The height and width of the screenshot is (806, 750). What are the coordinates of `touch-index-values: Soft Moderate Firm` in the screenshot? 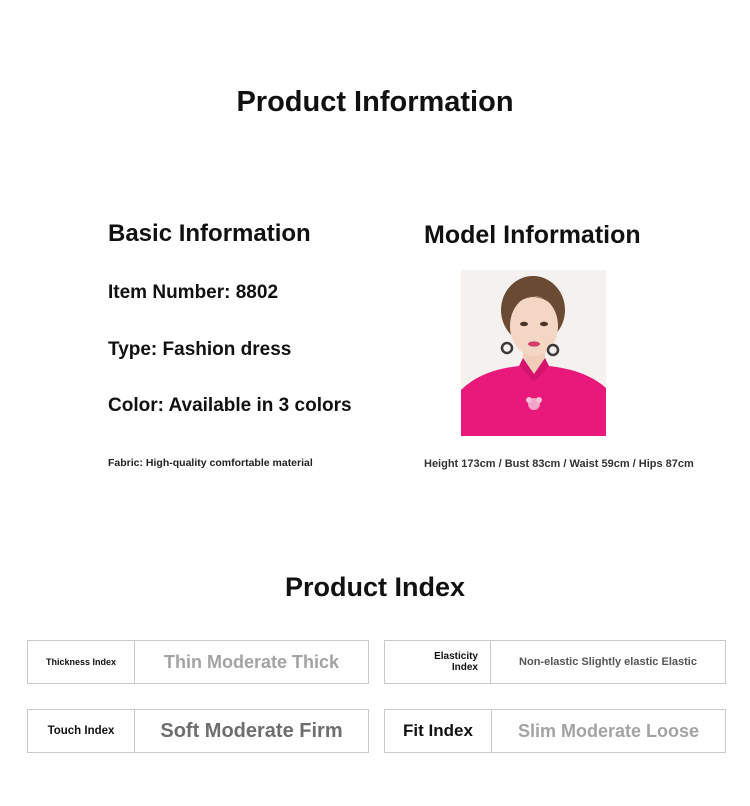 It's located at (251, 730).